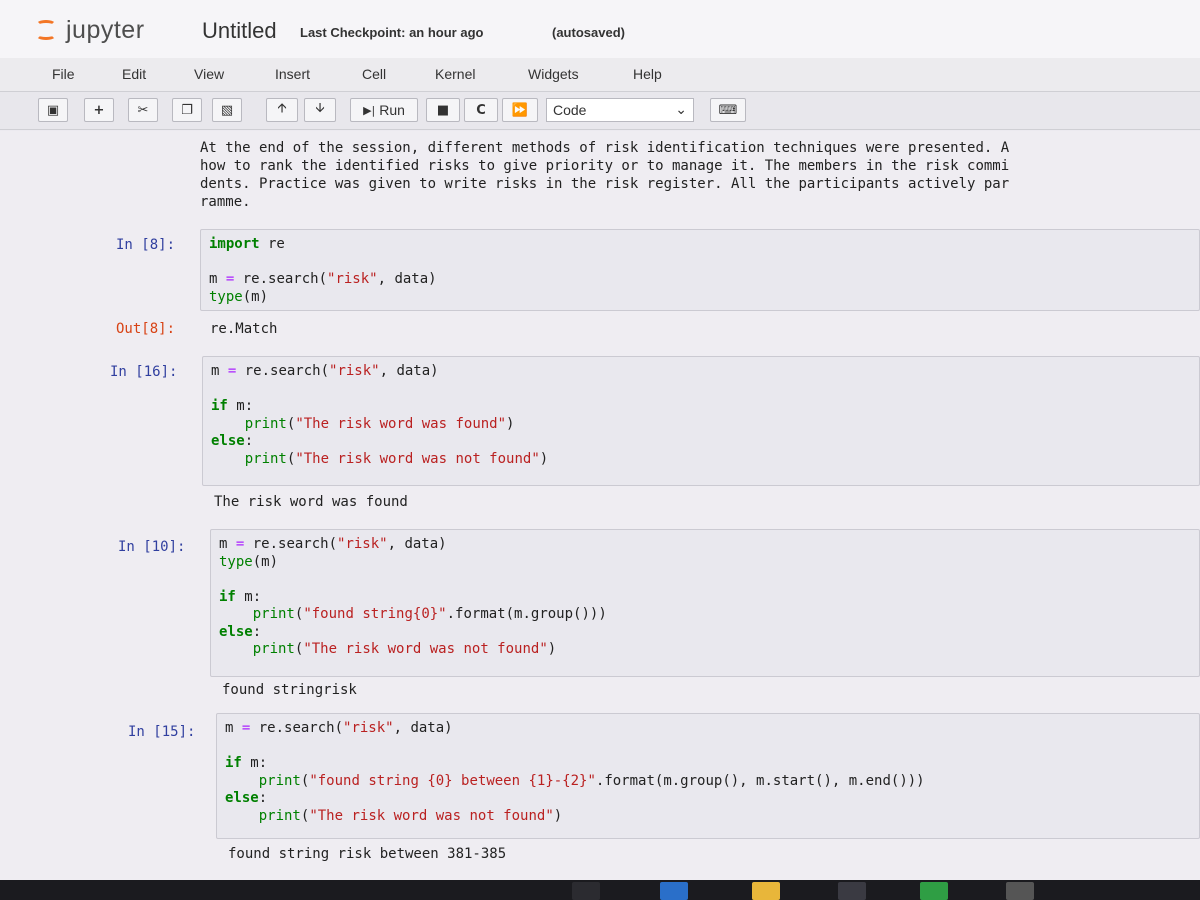 The image size is (1200, 900). I want to click on insert-cell-button: +, so click(99, 110).